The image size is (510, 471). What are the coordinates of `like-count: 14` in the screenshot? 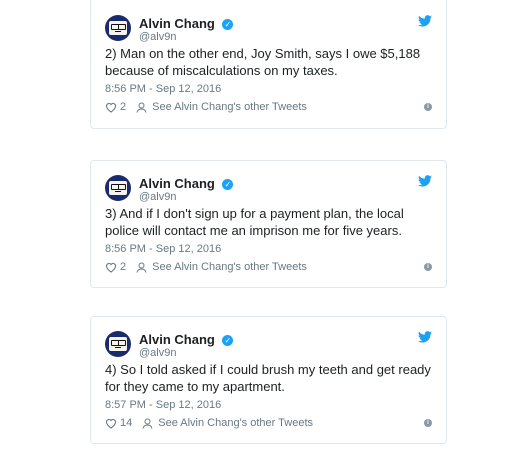 It's located at (126, 423).